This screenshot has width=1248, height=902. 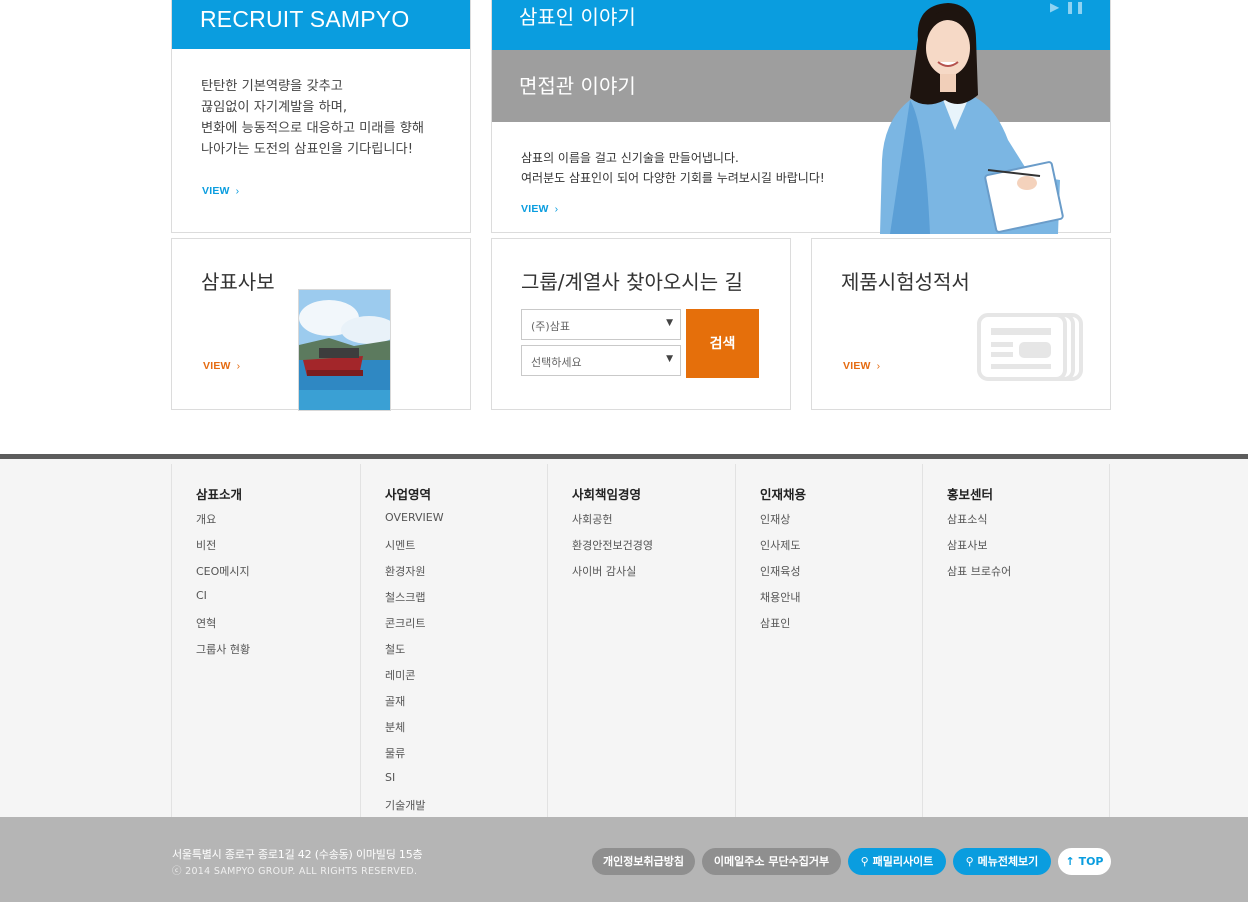 What do you see at coordinates (967, 519) in the screenshot?
I see `sitemap-link: 삼표소식` at bounding box center [967, 519].